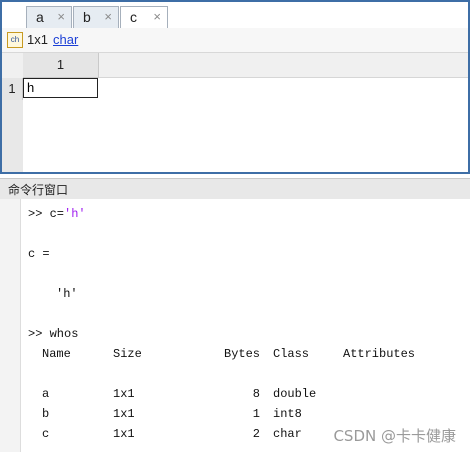 This screenshot has height=452, width=470. I want to click on whos-row-bytes: 2, so click(256, 434).